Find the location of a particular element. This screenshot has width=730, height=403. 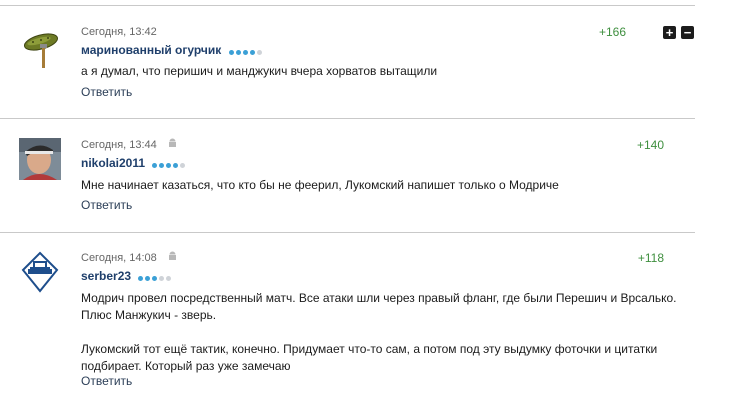

comment-time: Сегодня, 13:42 is located at coordinates (119, 32).